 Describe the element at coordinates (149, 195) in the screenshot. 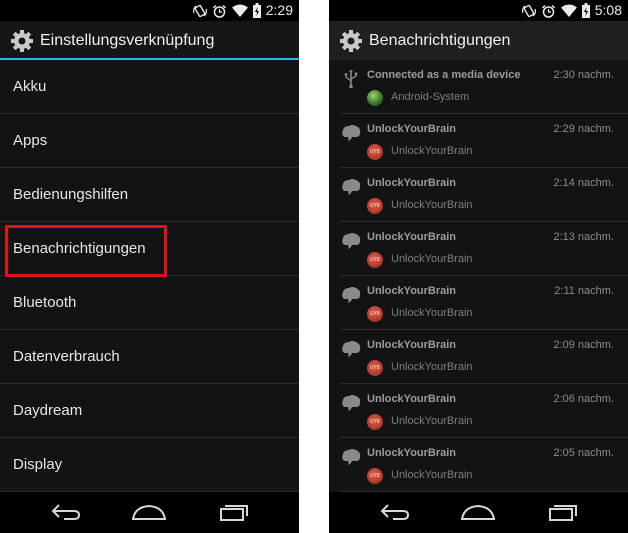

I see `settings-item-bedienungshilfen: Bedienungshilfen` at that location.